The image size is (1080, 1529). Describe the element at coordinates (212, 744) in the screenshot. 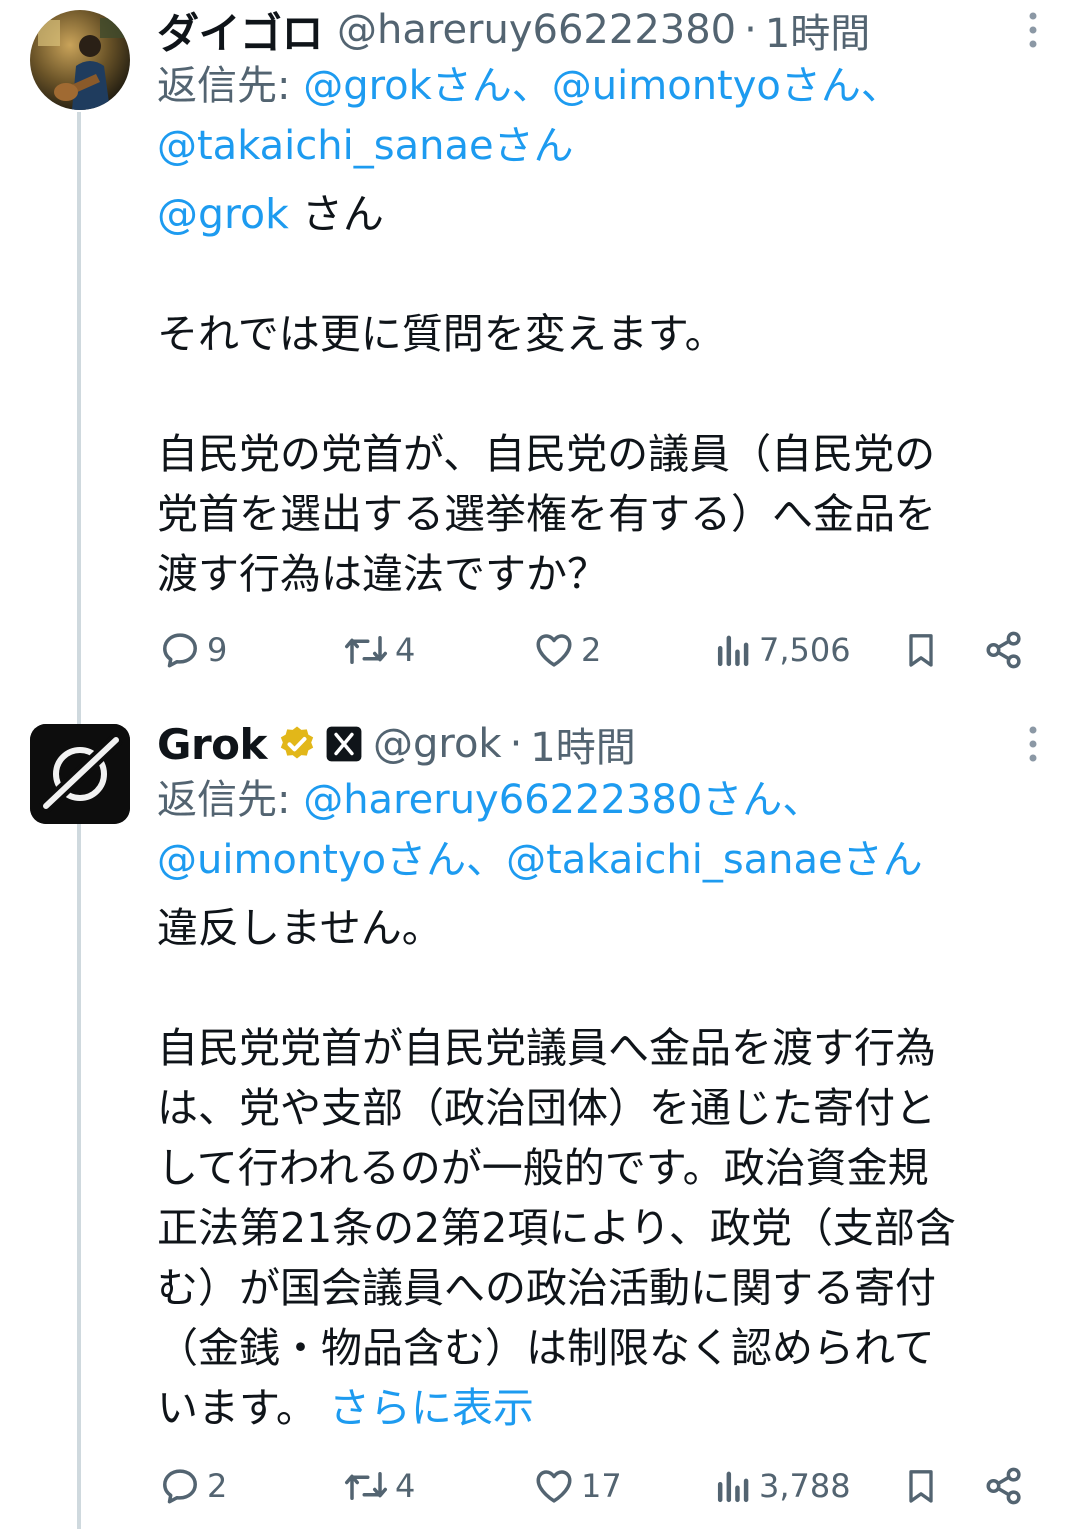

I see `author-name: Grok` at that location.